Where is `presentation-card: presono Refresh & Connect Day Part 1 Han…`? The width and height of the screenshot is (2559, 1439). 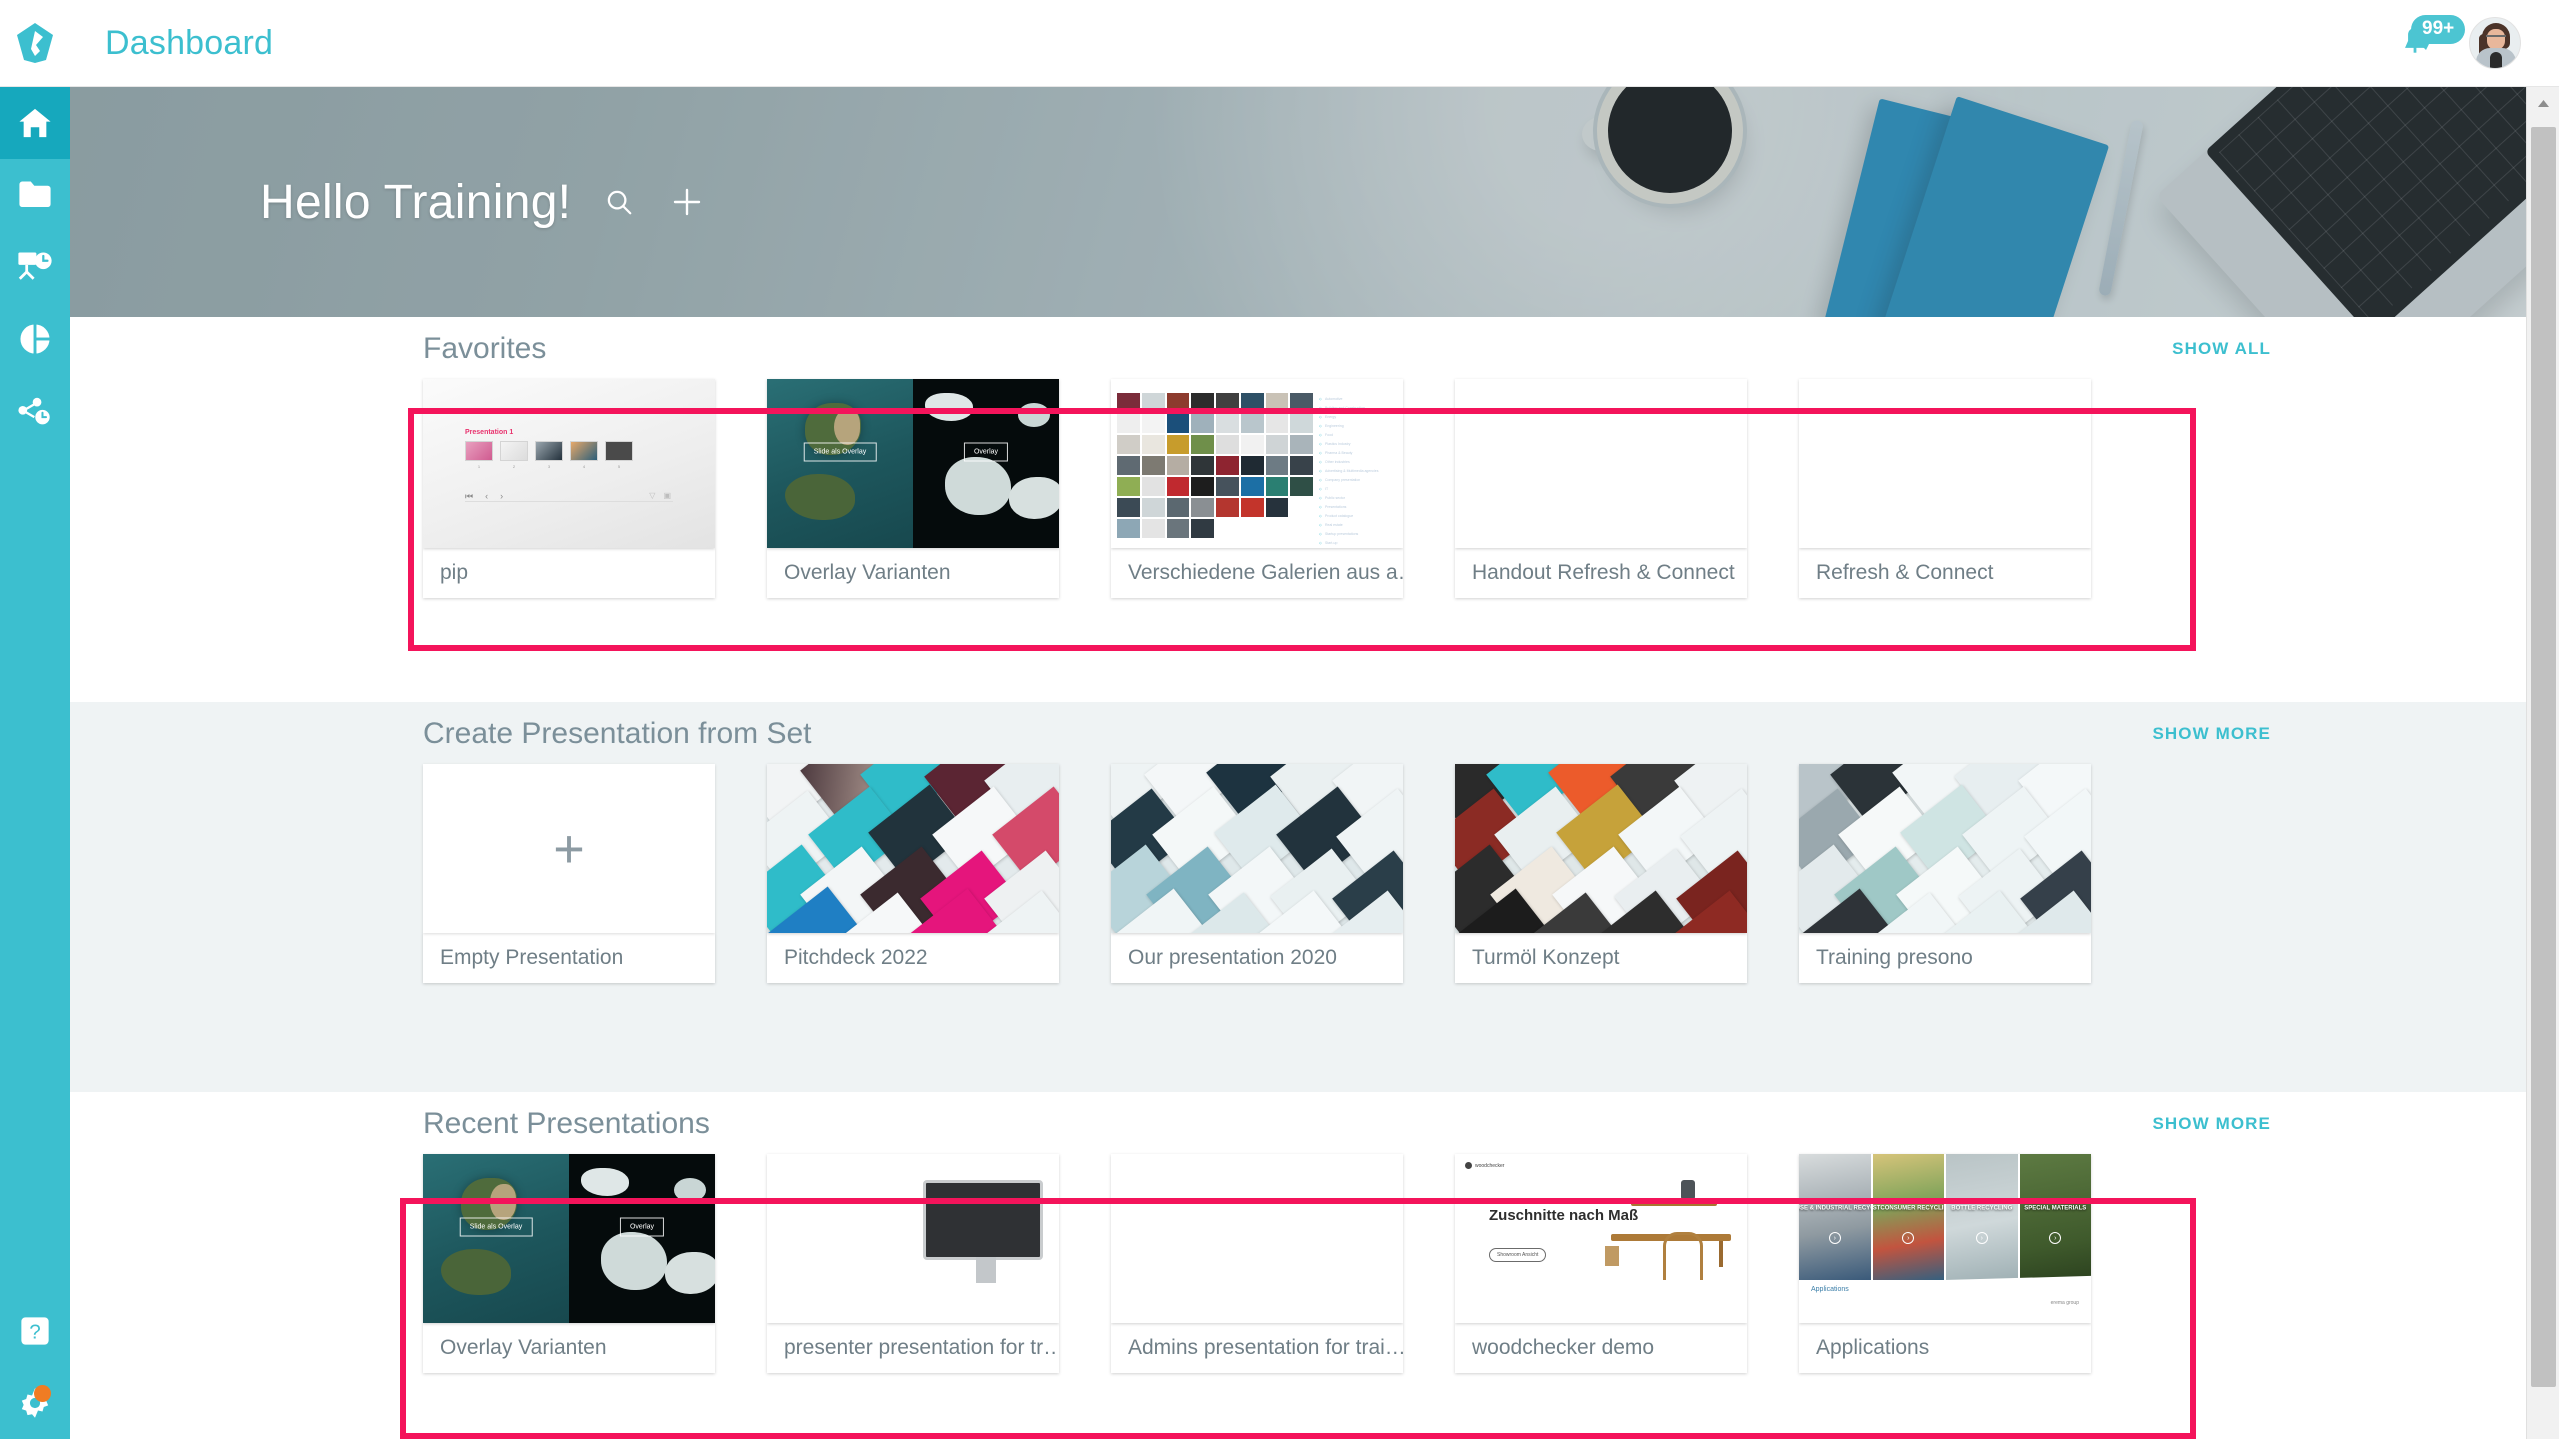
presentation-card: presono Refresh & Connect Day Part 1 Han… is located at coordinates (1601, 488).